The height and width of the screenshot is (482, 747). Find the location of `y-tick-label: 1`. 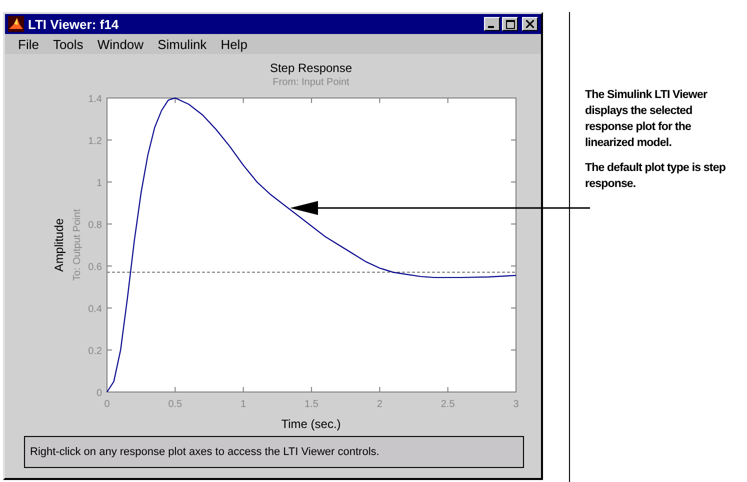

y-tick-label: 1 is located at coordinates (99, 183).